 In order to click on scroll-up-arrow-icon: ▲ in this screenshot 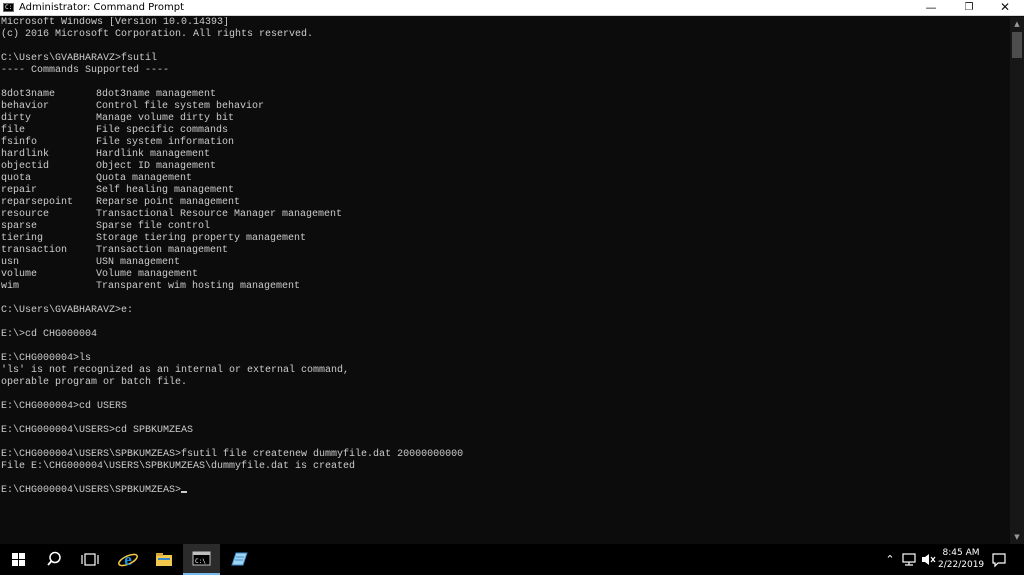, I will do `click(1017, 24)`.